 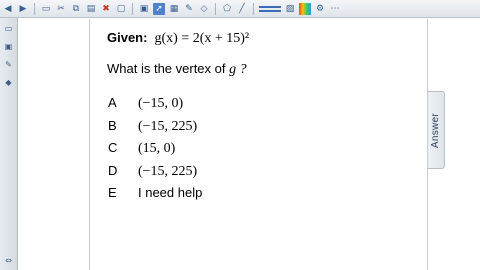 What do you see at coordinates (112, 102) in the screenshot?
I see `option-letter: A` at bounding box center [112, 102].